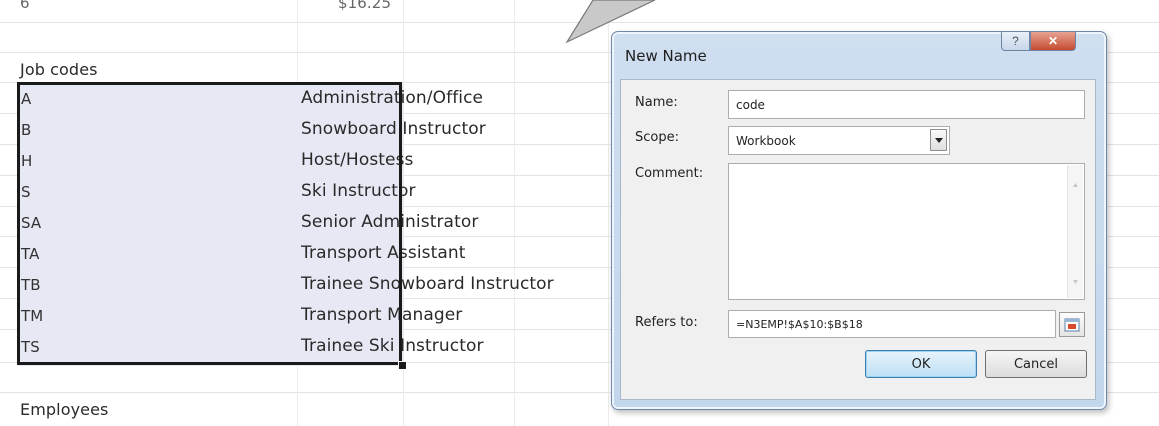 This screenshot has width=1159, height=426. Describe the element at coordinates (666, 322) in the screenshot. I see `refers-to-label: Refers to:` at that location.